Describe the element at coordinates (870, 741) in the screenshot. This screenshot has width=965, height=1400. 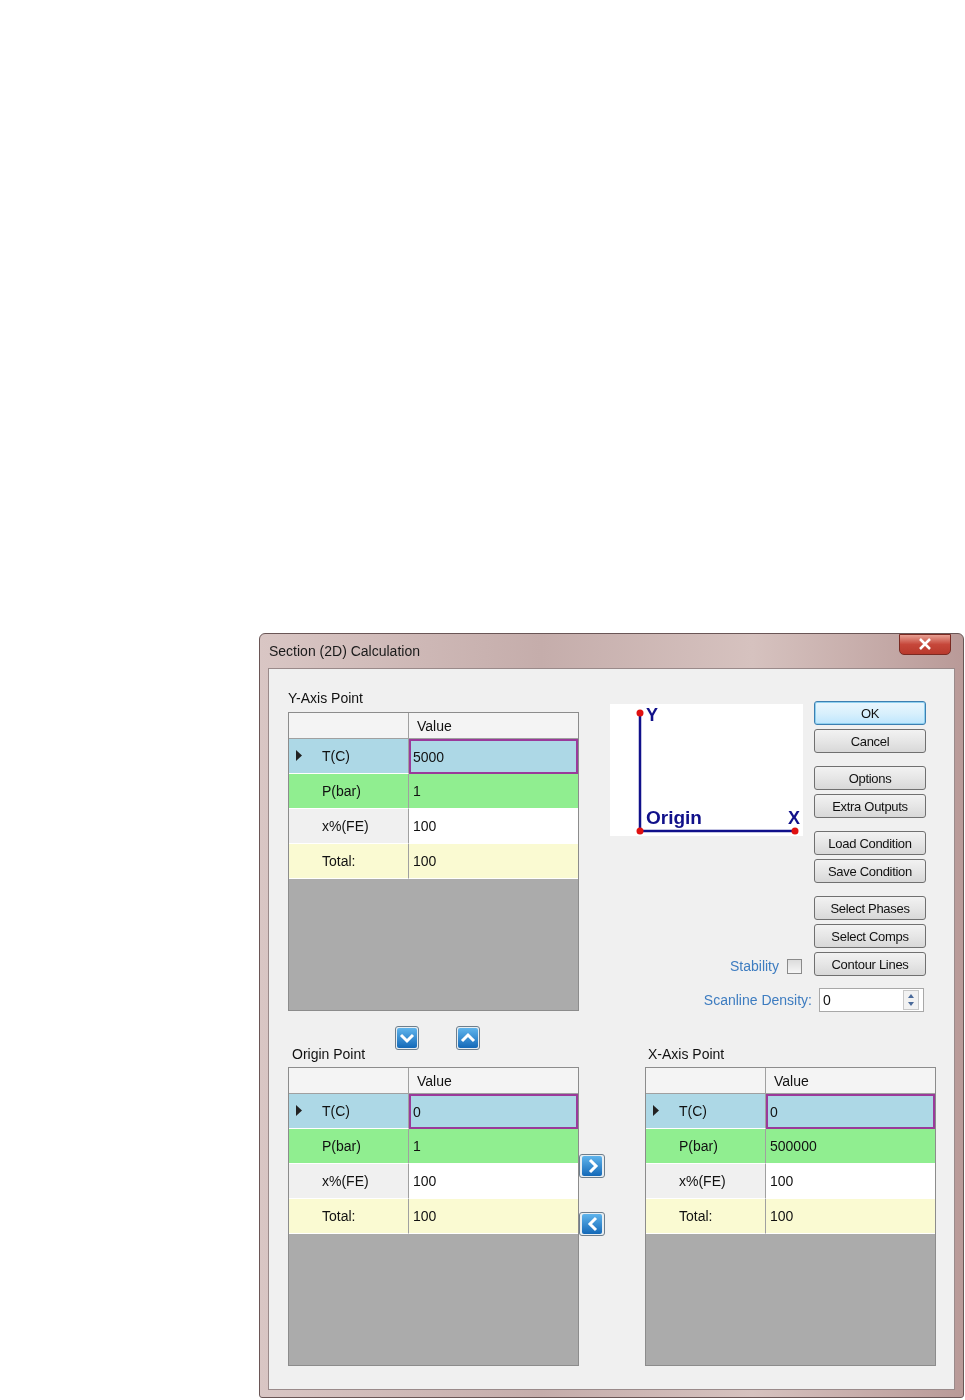
I see `dialog-button: Cancel` at that location.